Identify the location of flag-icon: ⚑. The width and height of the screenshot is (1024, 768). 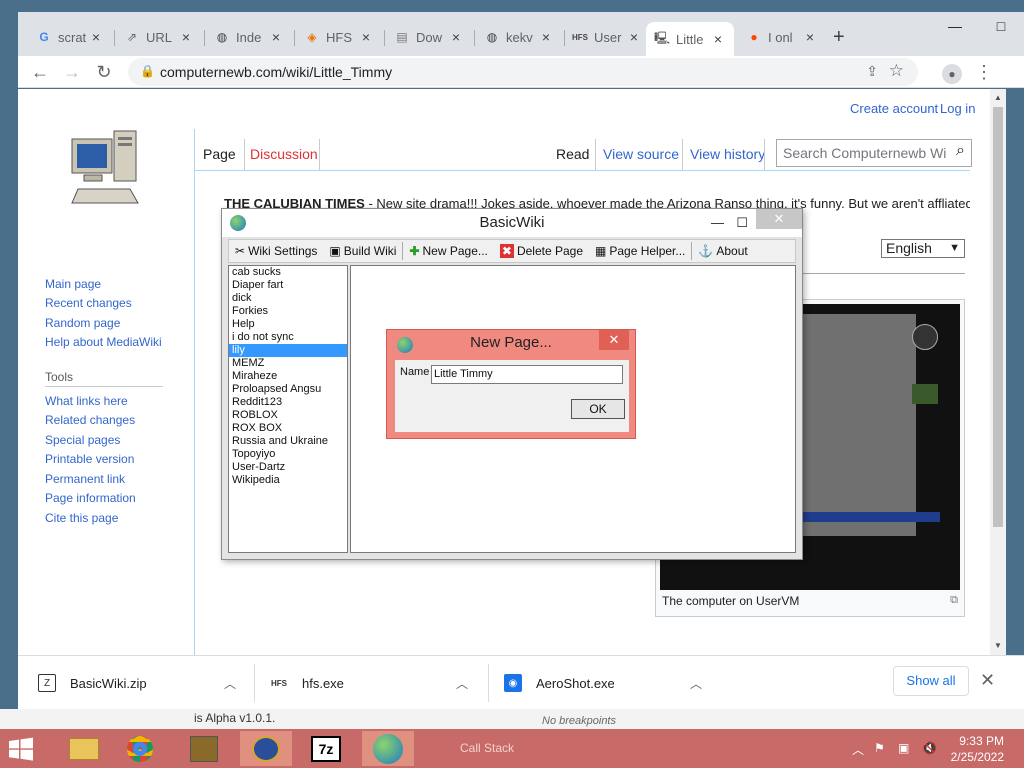
(879, 748).